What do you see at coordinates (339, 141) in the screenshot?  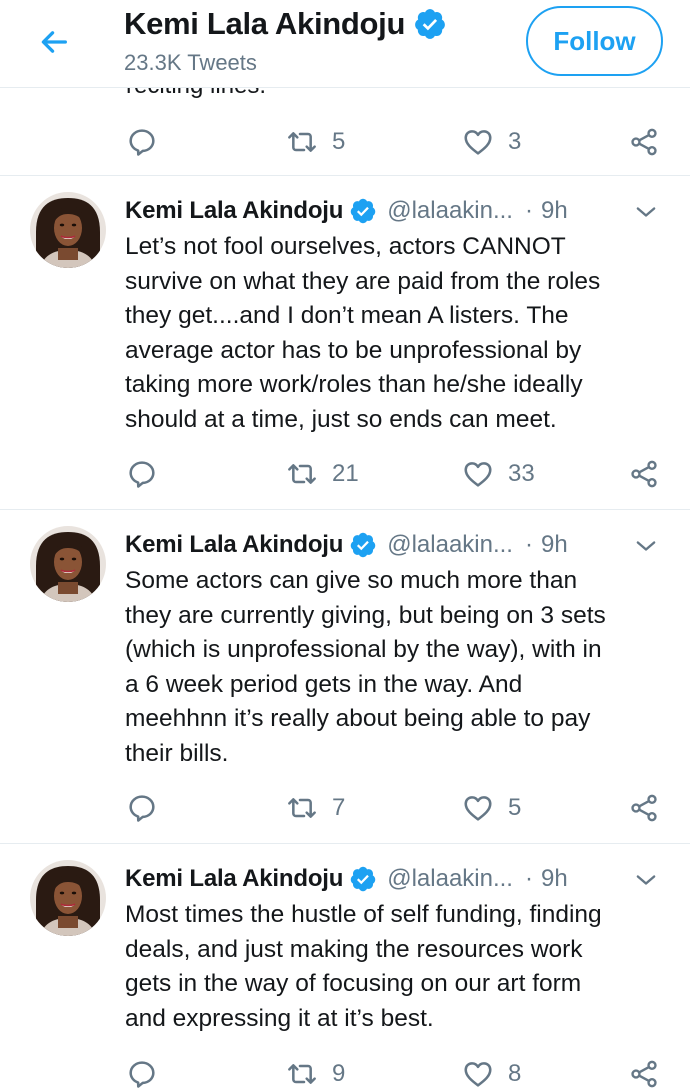 I see `retweet-count: 5` at bounding box center [339, 141].